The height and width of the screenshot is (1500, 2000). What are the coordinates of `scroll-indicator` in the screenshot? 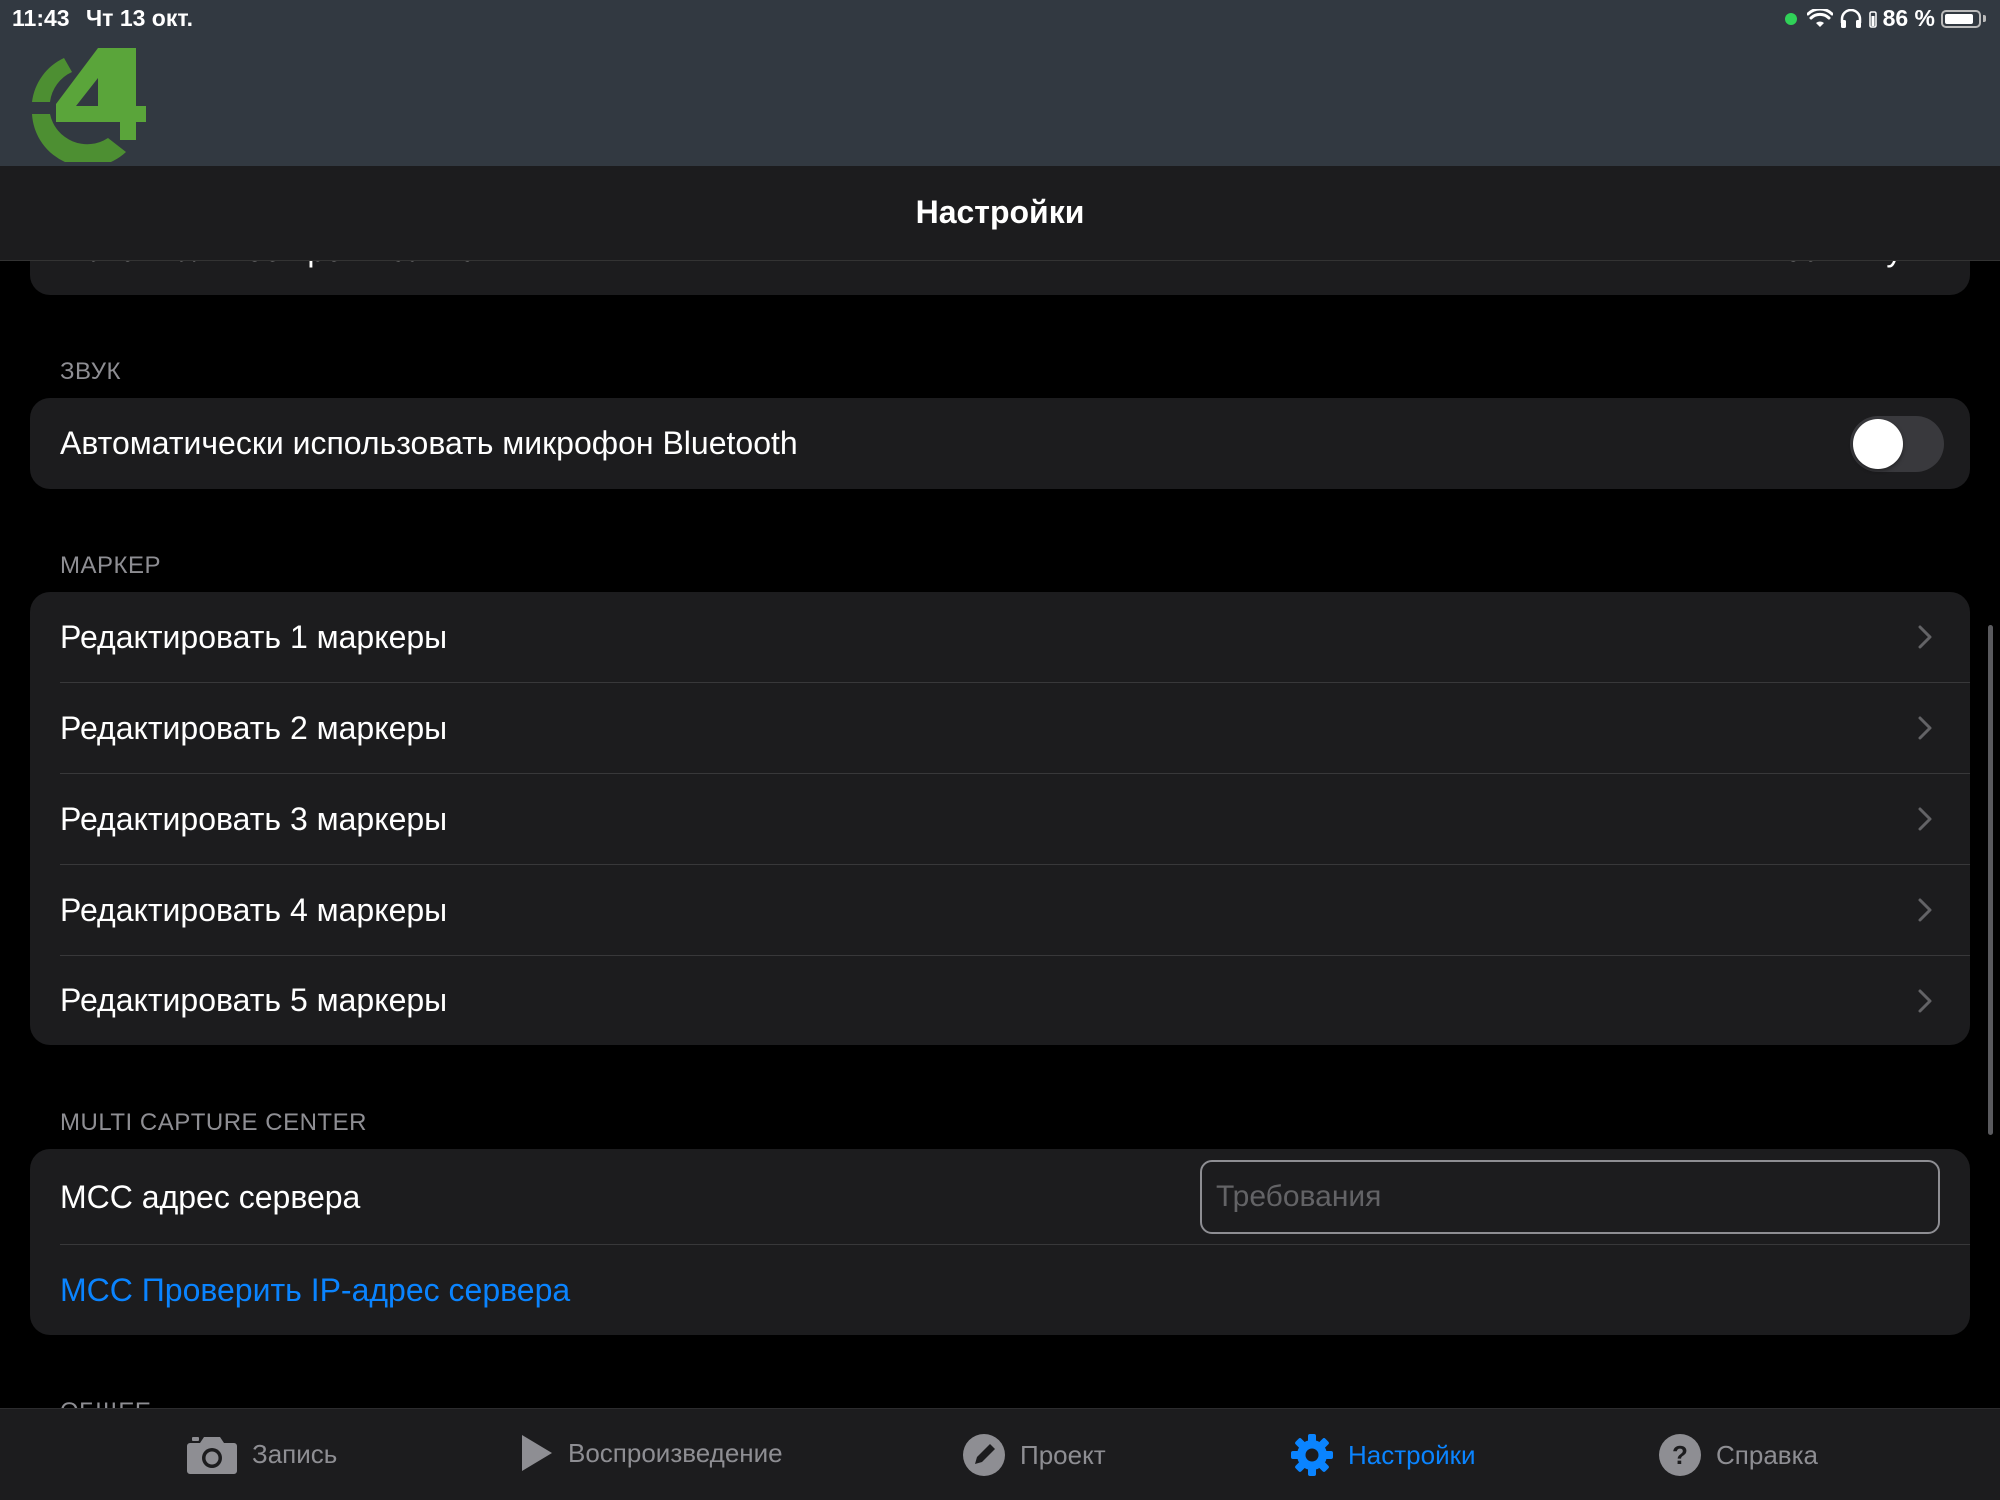 It's located at (1990, 880).